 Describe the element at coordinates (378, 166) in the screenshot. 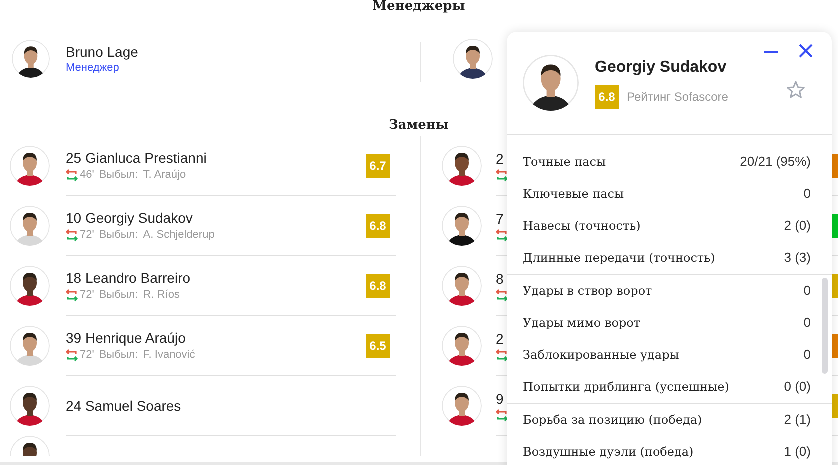

I see `rating-badge: 6.7` at that location.